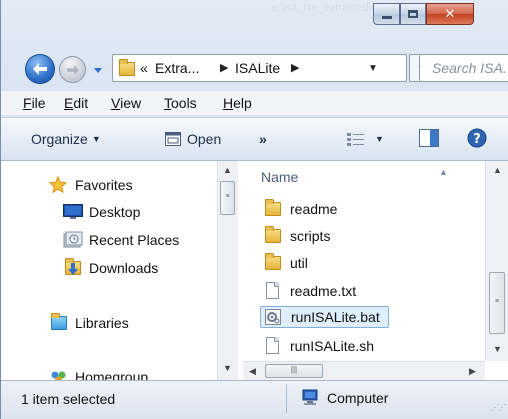  What do you see at coordinates (386, 14) in the screenshot?
I see `minimize-button` at bounding box center [386, 14].